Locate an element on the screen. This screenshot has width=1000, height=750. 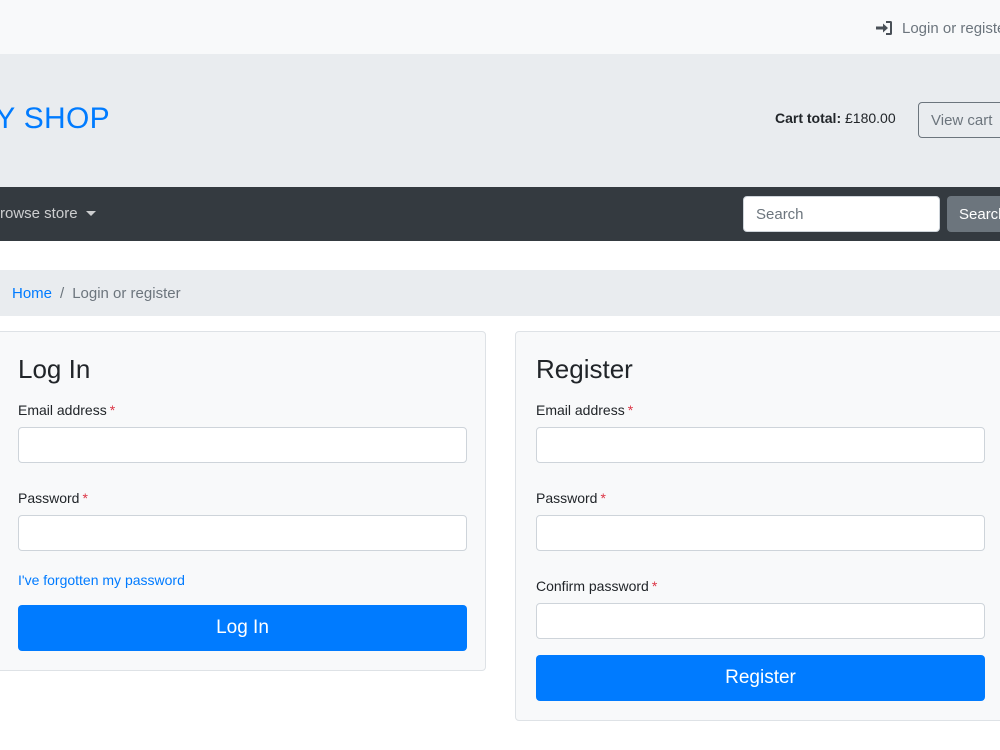
register-confirm-label: Confirm password * is located at coordinates (596, 586).